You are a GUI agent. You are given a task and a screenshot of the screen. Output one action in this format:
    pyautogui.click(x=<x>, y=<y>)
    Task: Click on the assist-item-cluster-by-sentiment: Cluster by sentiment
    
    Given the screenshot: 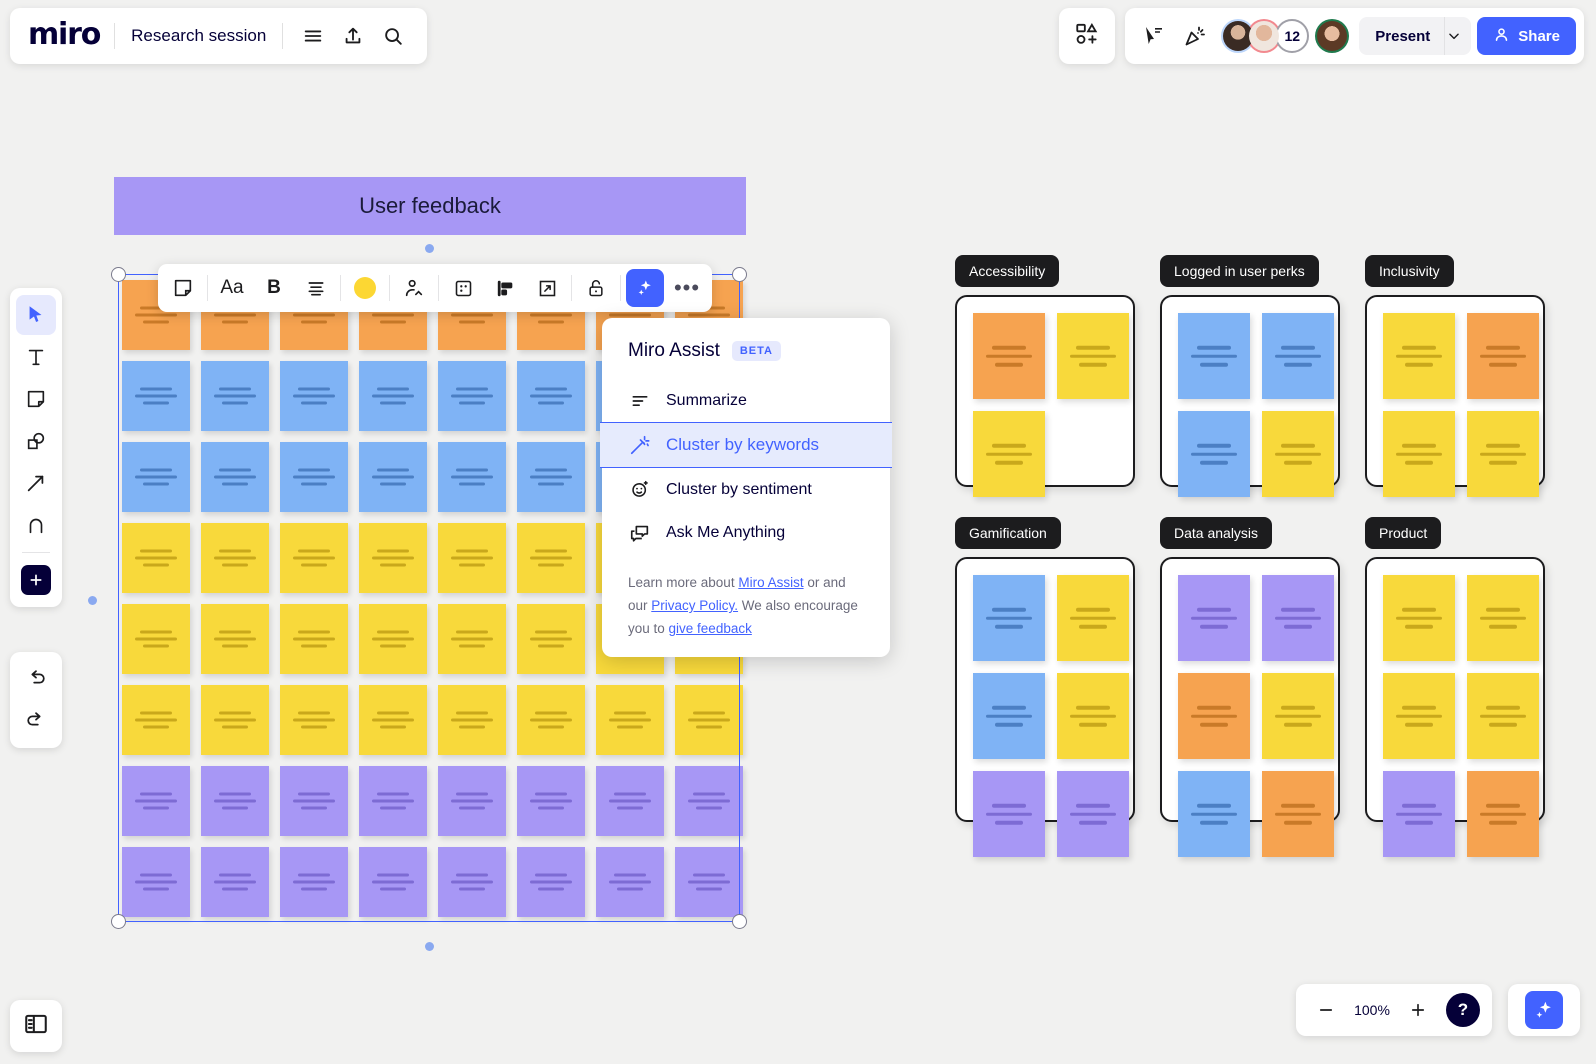 What is the action you would take?
    pyautogui.click(x=746, y=489)
    